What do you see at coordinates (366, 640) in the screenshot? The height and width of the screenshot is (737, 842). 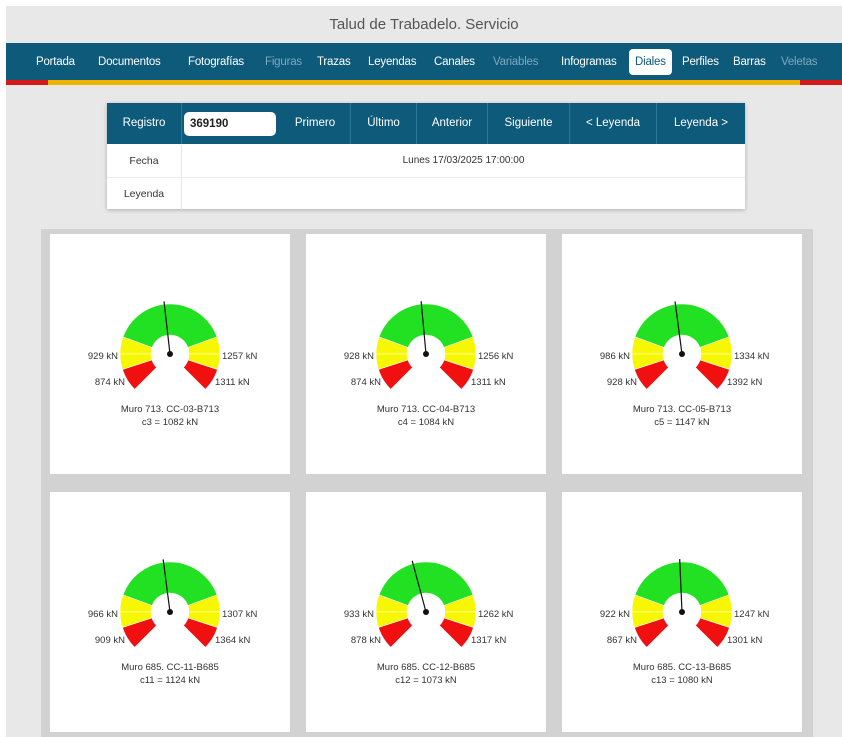 I see `threshold-red-low-label: 878 kN` at bounding box center [366, 640].